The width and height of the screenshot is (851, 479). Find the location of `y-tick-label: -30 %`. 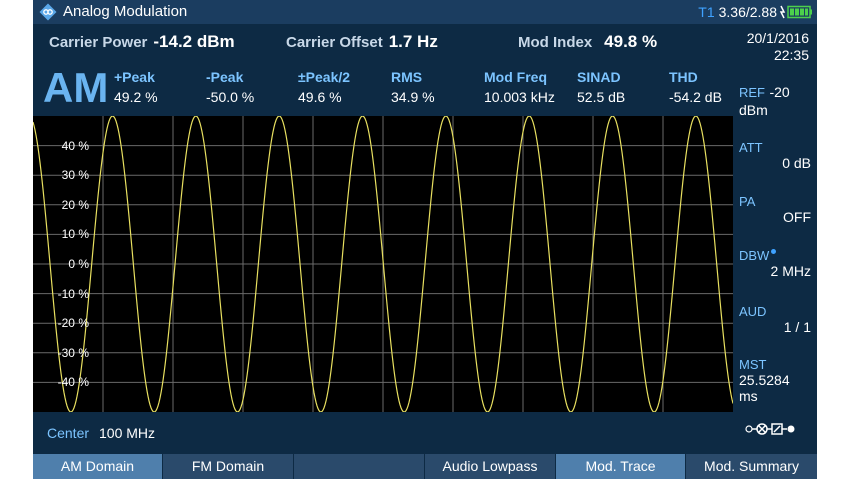

y-tick-label: -30 % is located at coordinates (73, 352).